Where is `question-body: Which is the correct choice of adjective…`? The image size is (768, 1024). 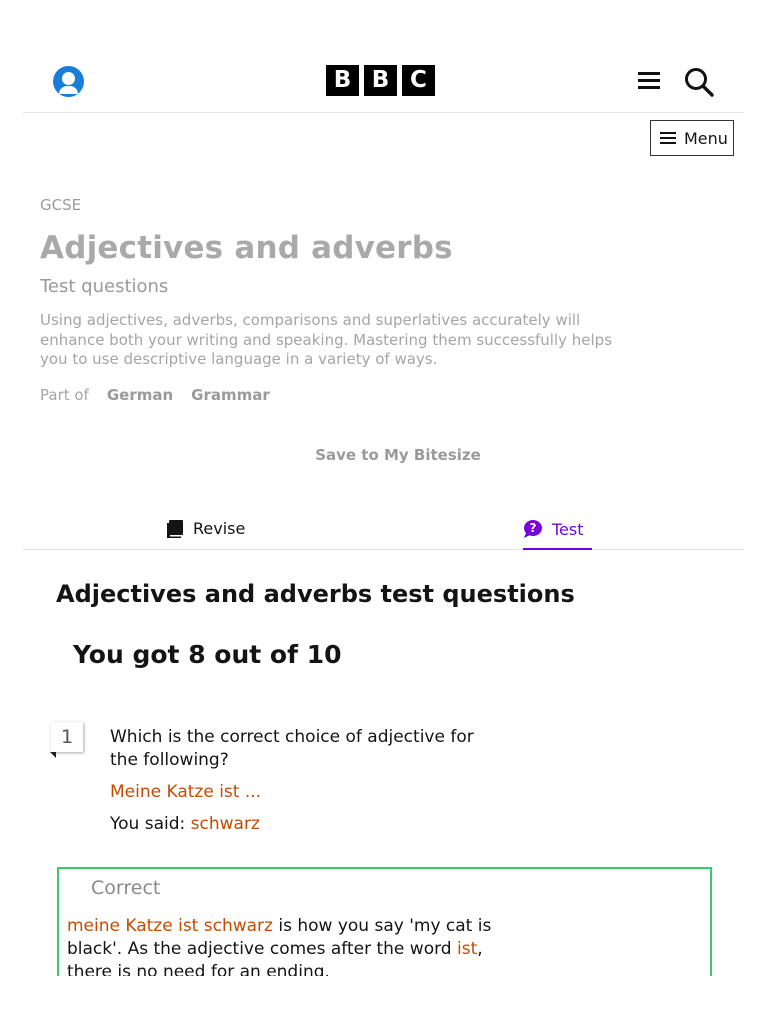
question-body: Which is the correct choice of adjective… is located at coordinates (305, 781).